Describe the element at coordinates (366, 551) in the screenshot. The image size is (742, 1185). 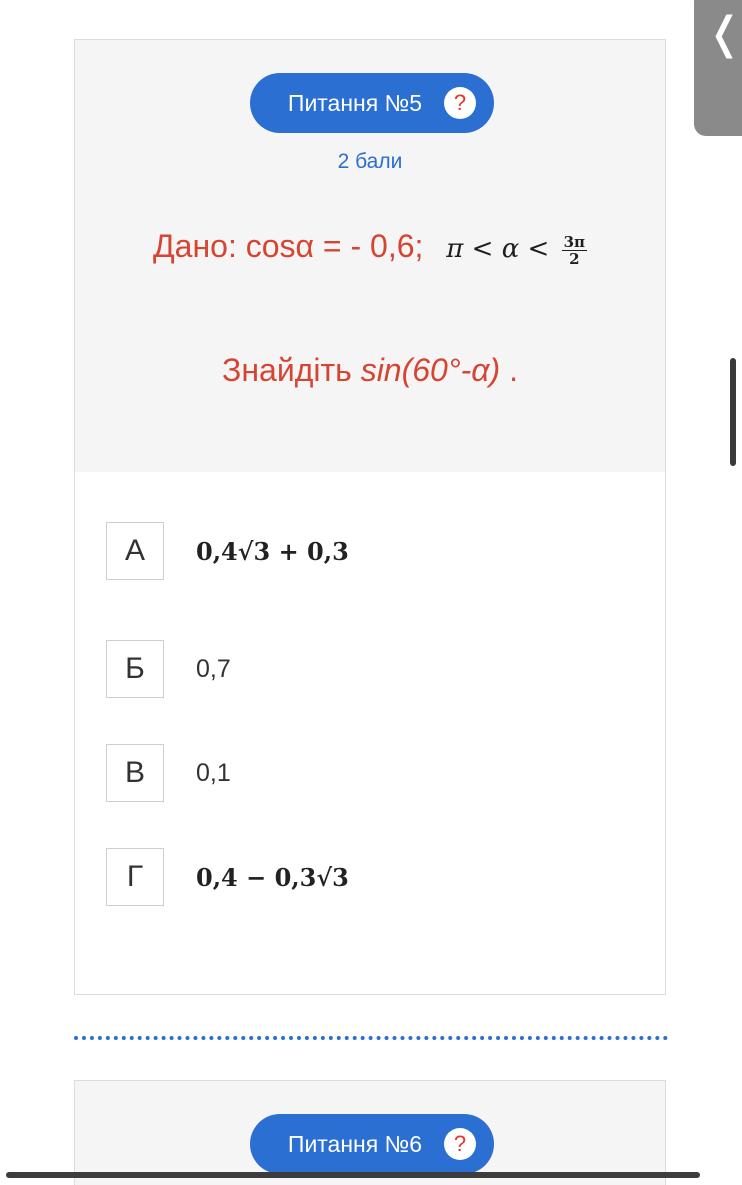
I see `answer-option-a: А 0,4√3 + 0,3` at that location.